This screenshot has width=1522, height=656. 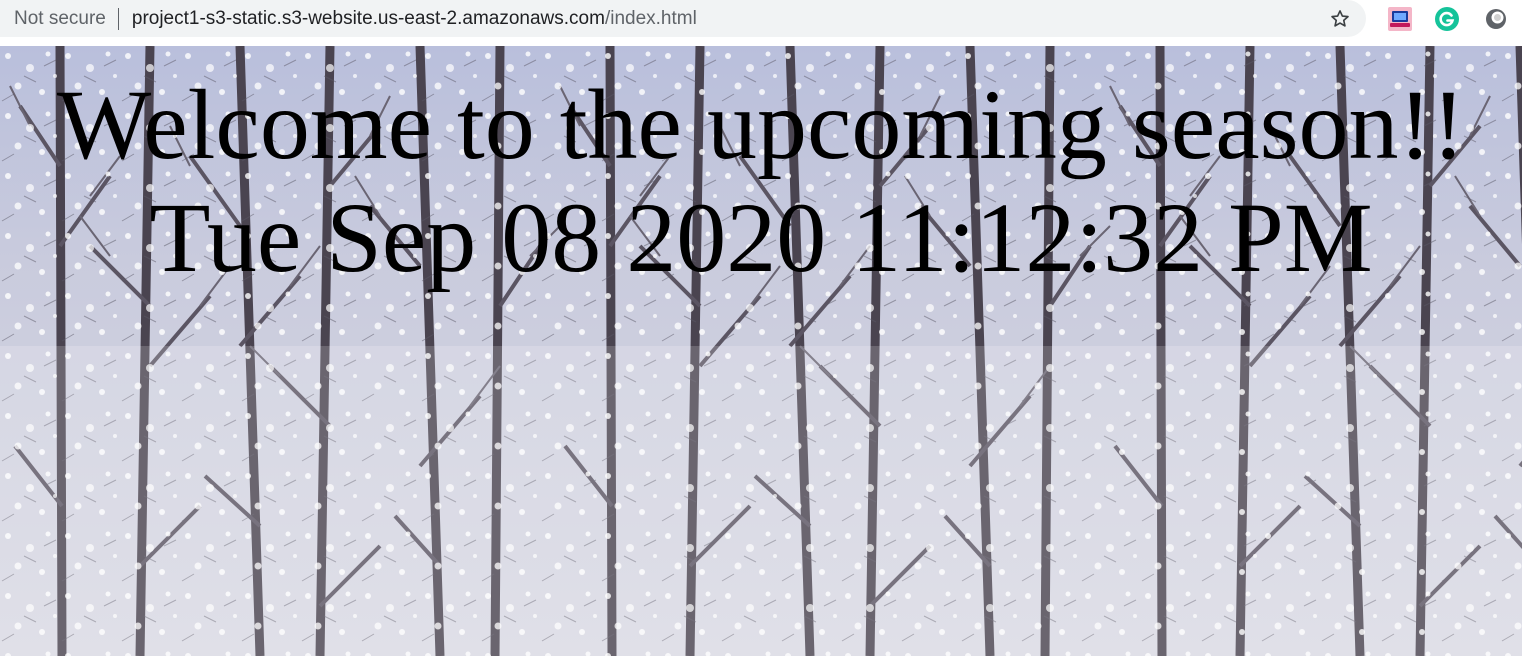 I want to click on address-separator, so click(x=118, y=18).